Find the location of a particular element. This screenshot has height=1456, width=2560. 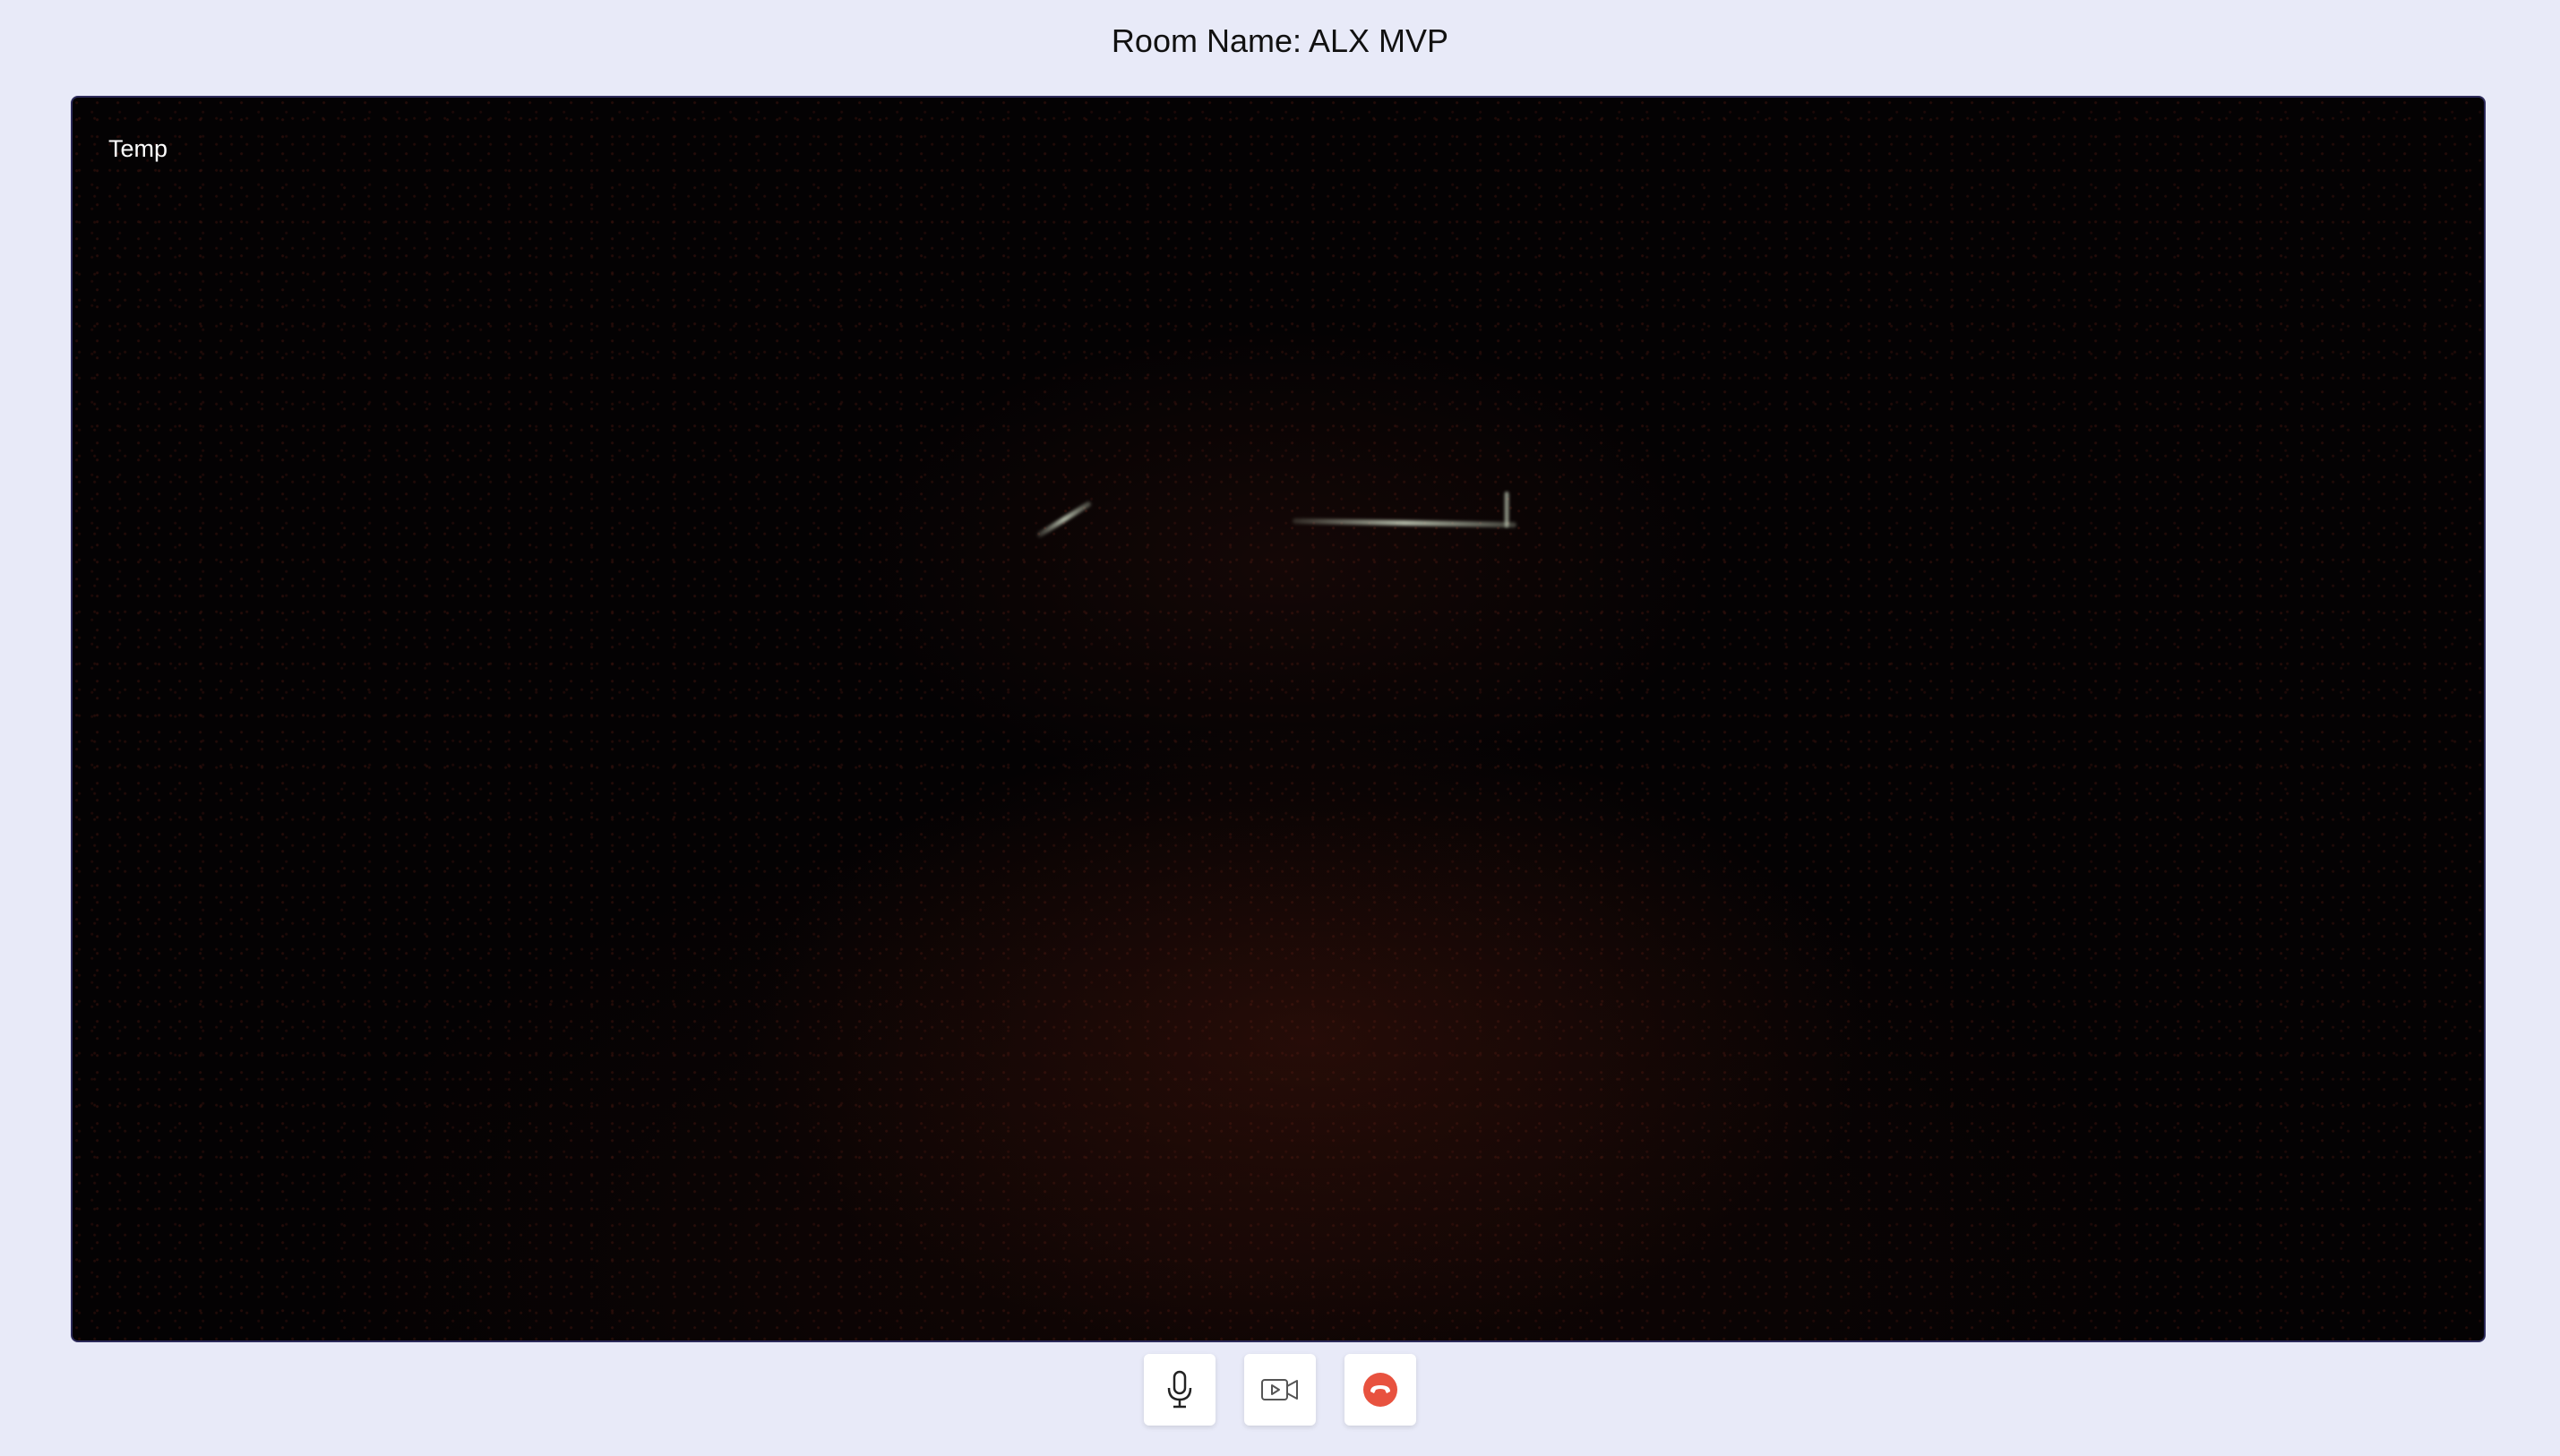

microphone-icon is located at coordinates (1180, 1389).